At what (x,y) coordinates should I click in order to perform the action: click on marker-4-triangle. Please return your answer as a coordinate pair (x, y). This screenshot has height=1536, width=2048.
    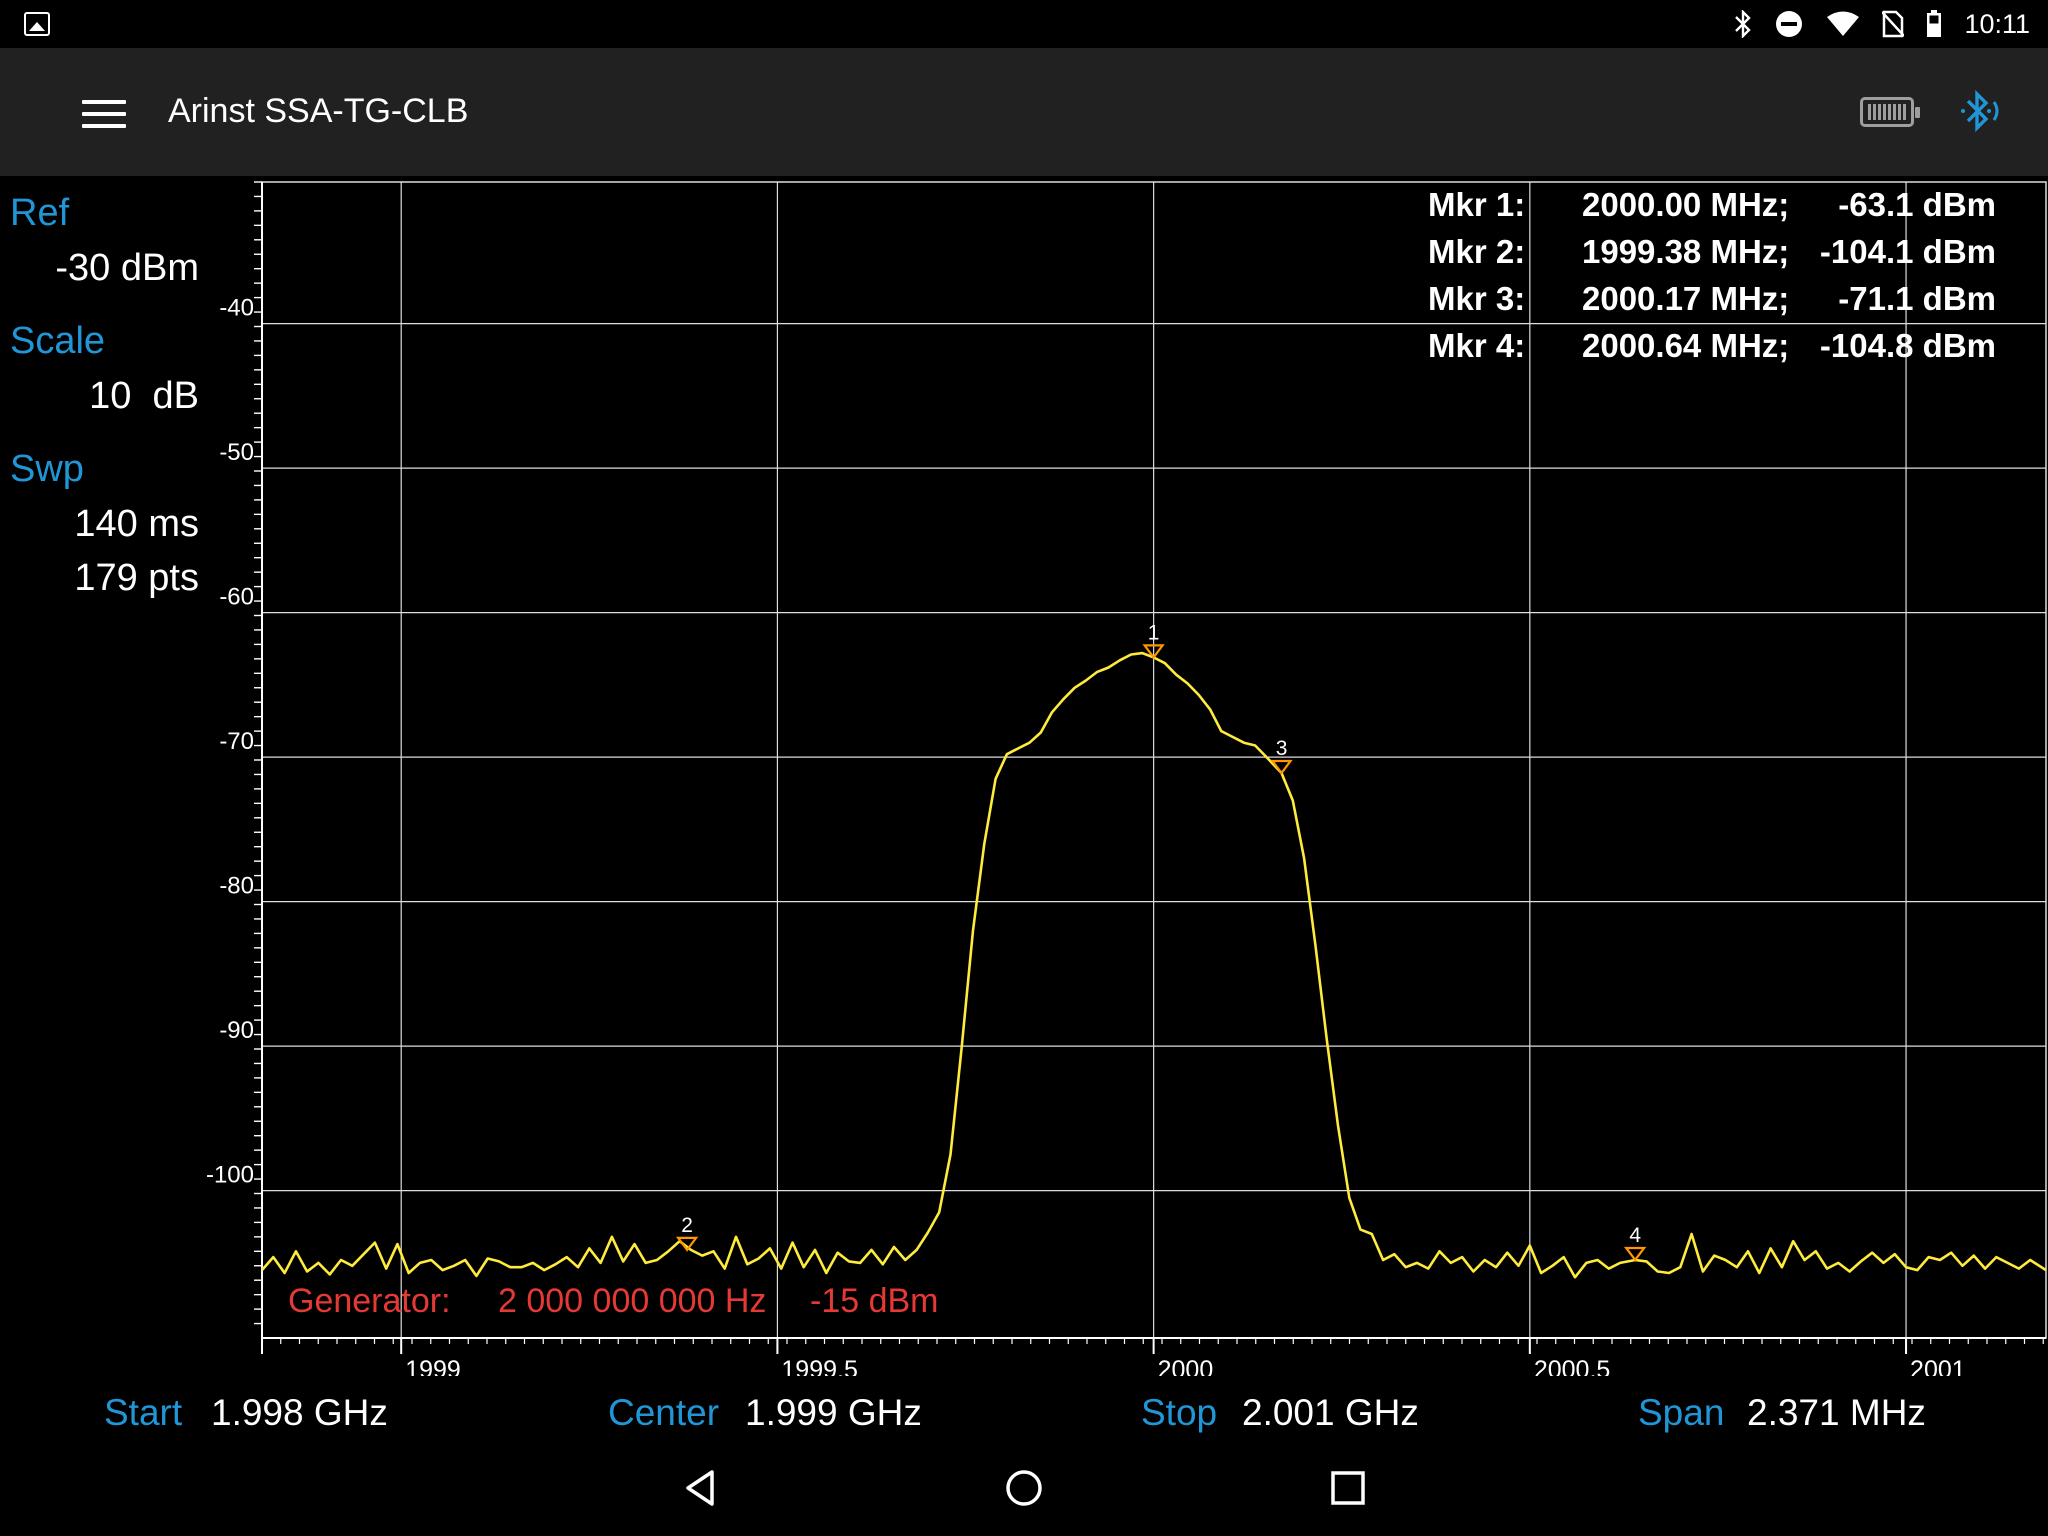
    Looking at the image, I should click on (1635, 1254).